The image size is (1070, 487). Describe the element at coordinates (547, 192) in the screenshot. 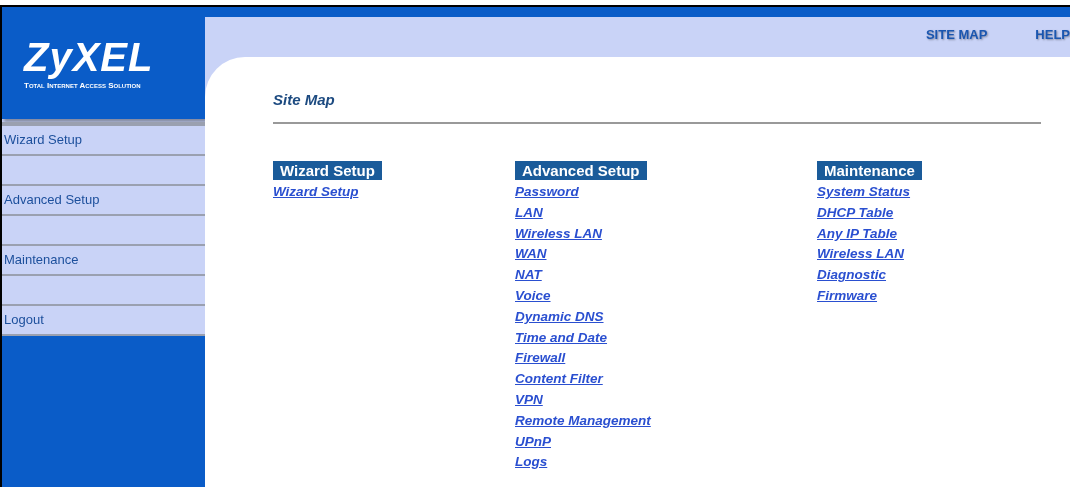

I see `sitemap-link: Password` at that location.